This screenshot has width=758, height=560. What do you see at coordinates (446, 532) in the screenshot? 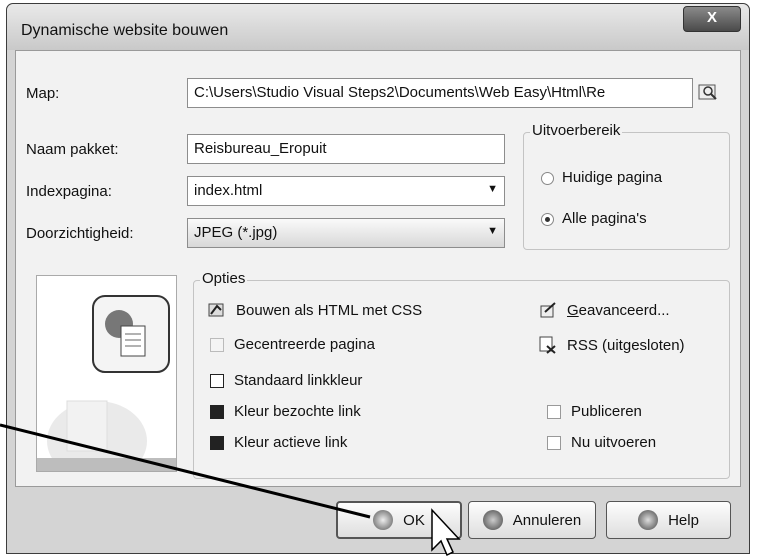
I see `mouse-cursor-icon` at bounding box center [446, 532].